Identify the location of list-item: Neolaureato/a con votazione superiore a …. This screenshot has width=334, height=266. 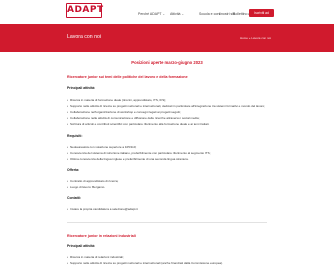
(101, 147).